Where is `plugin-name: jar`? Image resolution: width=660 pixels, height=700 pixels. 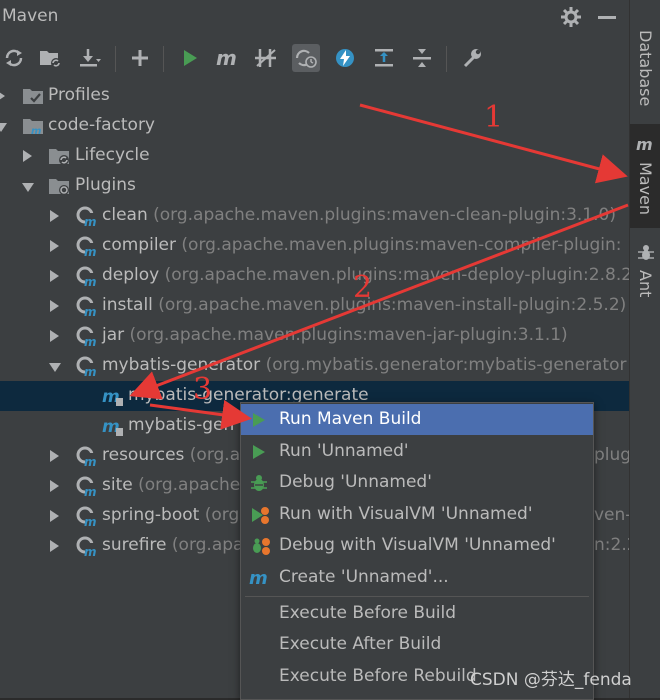
plugin-name: jar is located at coordinates (113, 335).